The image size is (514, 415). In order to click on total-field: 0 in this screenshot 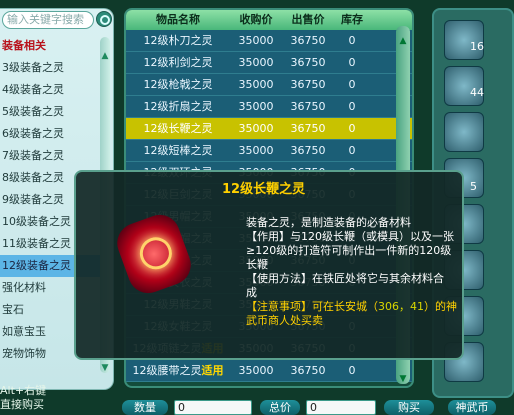, I will do `click(341, 407)`.